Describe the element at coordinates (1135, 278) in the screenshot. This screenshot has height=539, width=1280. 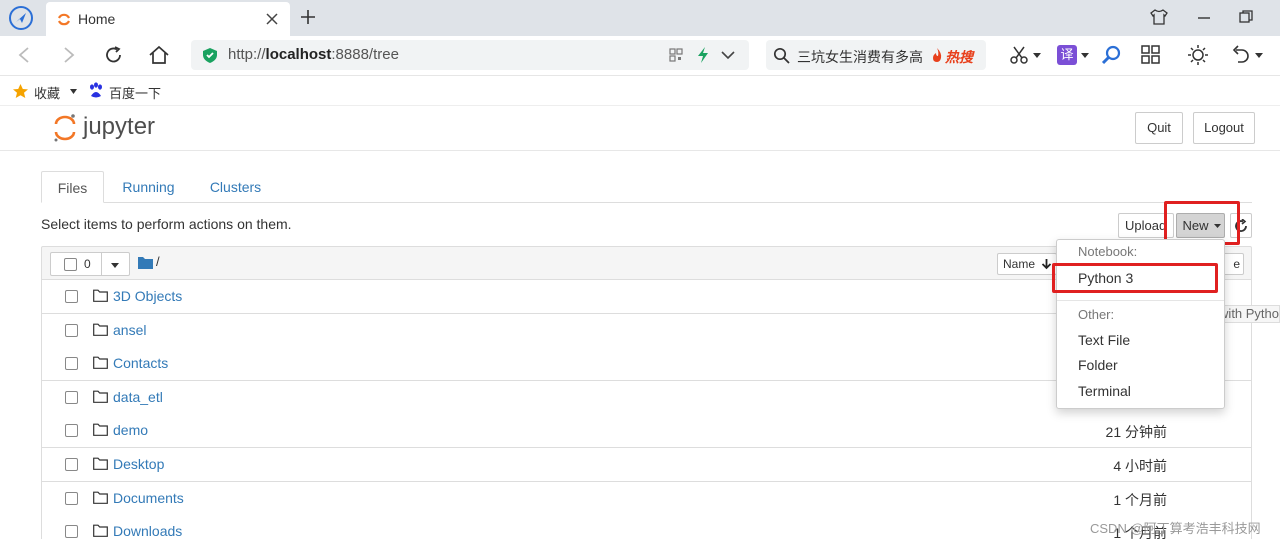
I see `highlight-python3-item` at that location.